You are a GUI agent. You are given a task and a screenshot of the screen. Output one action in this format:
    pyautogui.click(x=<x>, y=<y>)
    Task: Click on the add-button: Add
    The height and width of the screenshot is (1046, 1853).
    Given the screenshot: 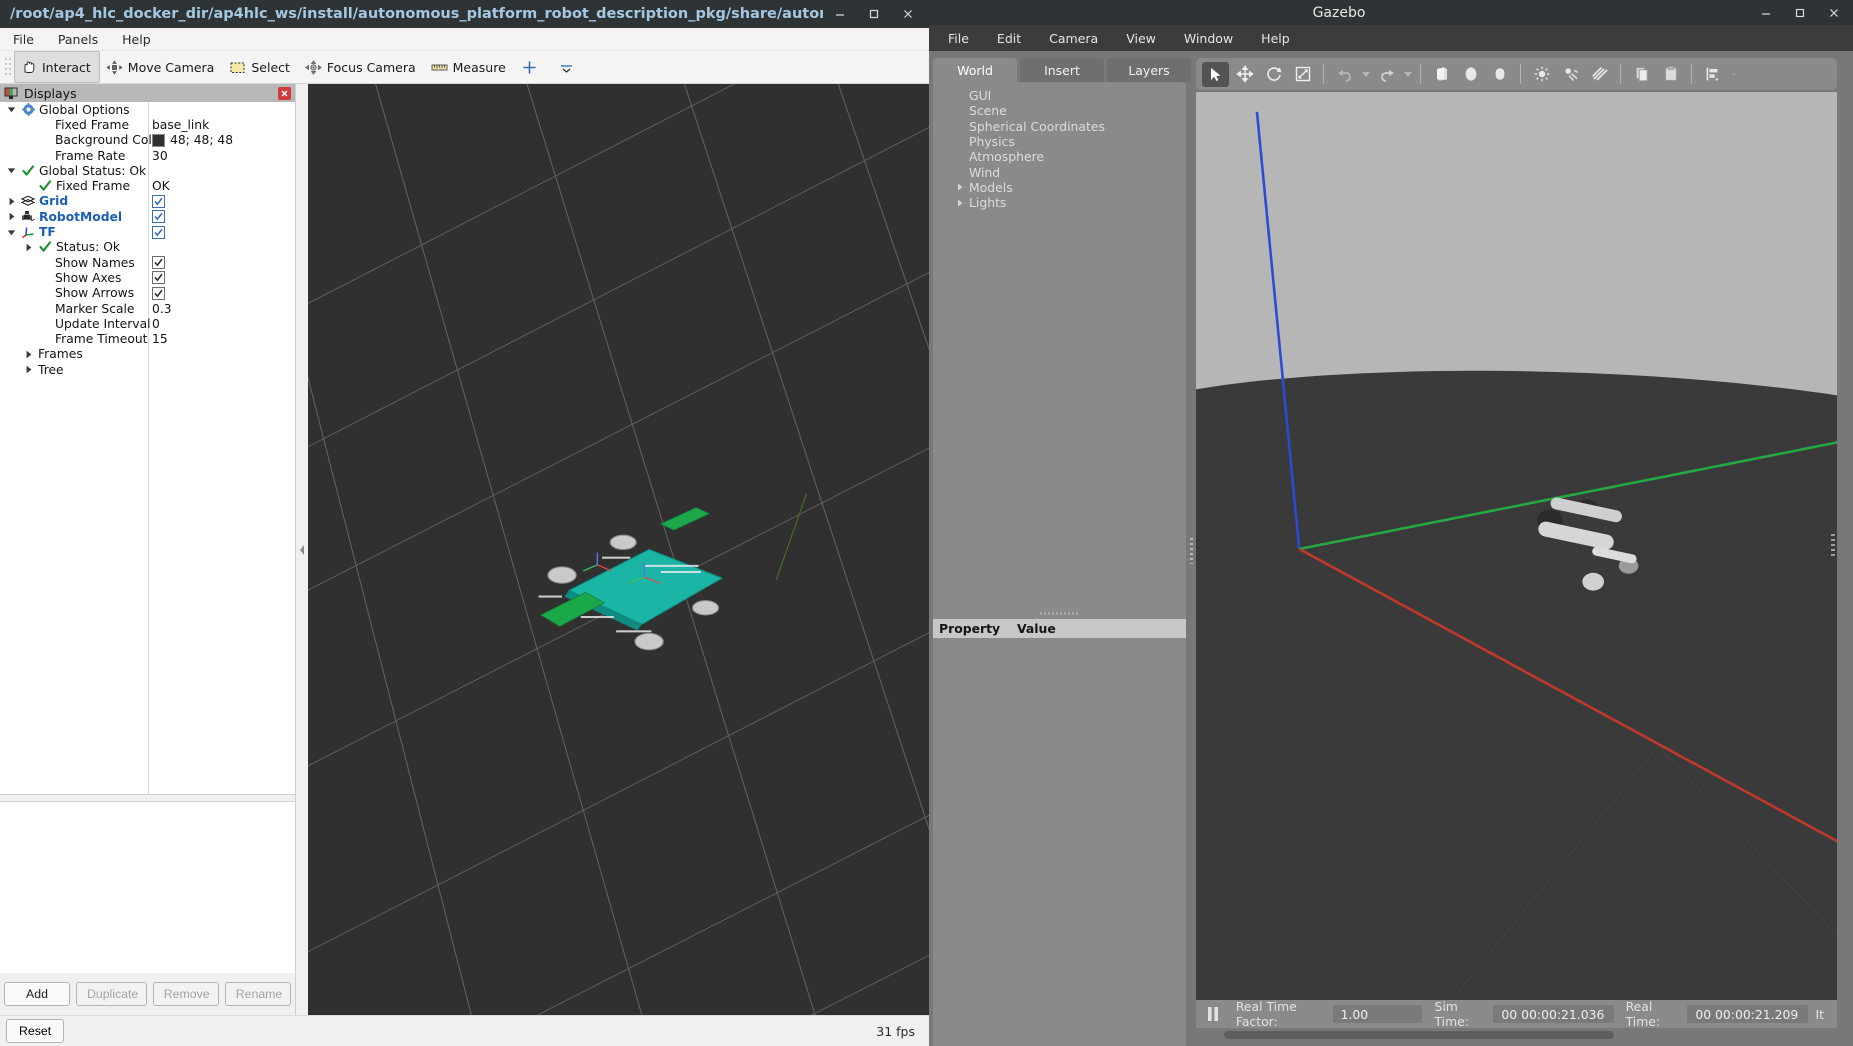 What is the action you would take?
    pyautogui.click(x=37, y=994)
    